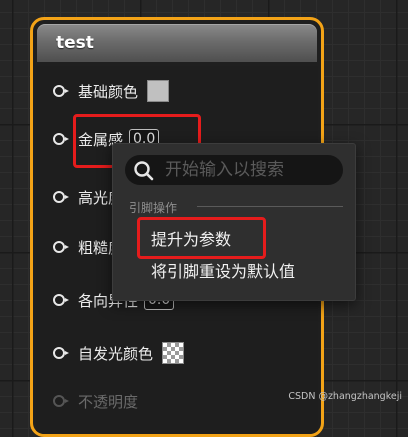 The width and height of the screenshot is (408, 437). Describe the element at coordinates (173, 353) in the screenshot. I see `emissive-color-swatch` at that location.